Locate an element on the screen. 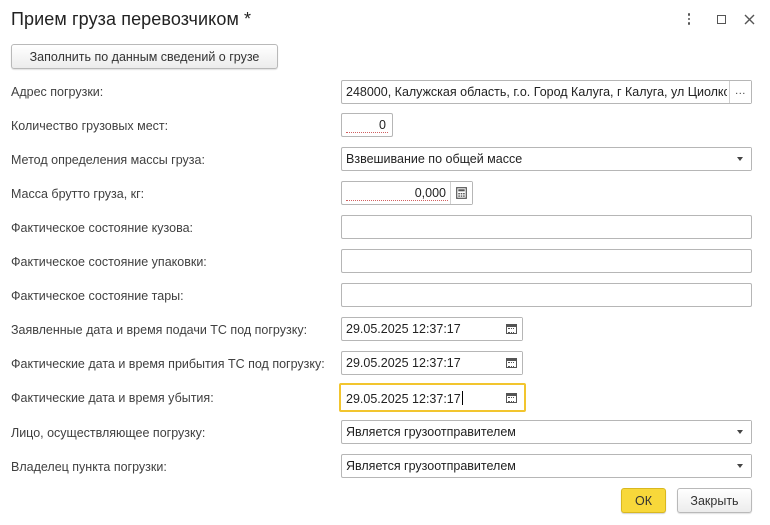  declared-datetime-input: 29.05.2025 12:37:17 is located at coordinates (432, 329).